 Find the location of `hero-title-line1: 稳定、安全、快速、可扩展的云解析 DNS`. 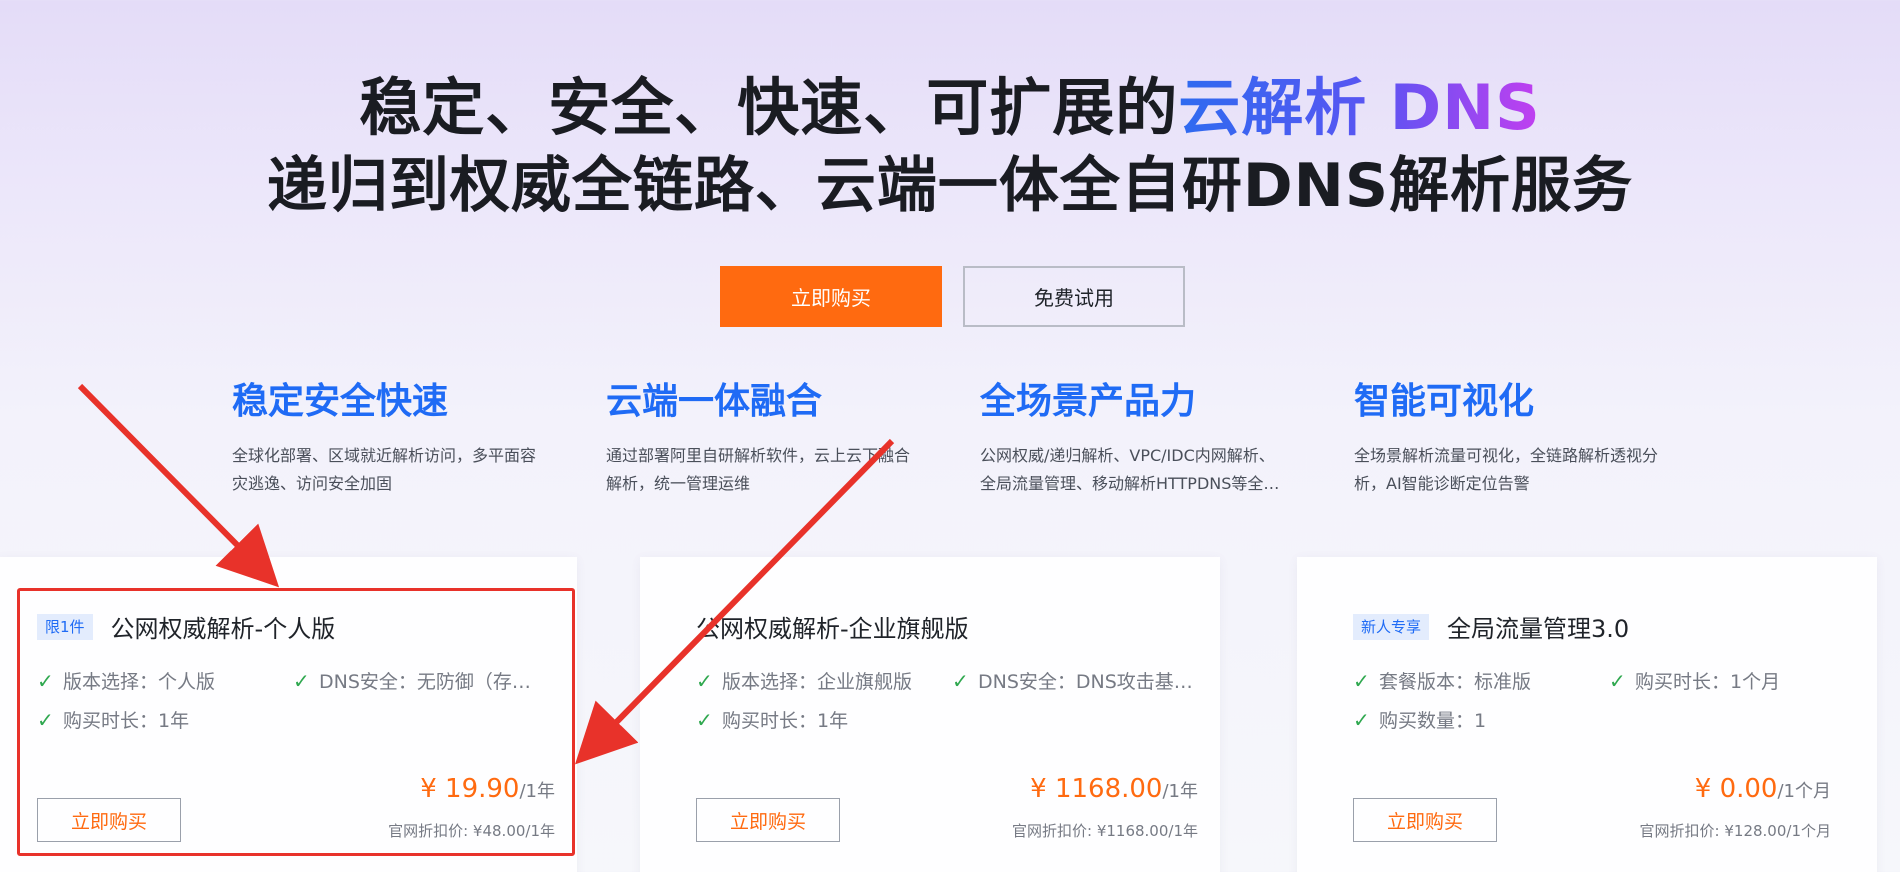

hero-title-line1: 稳定、安全、快速、可扩展的云解析 DNS is located at coordinates (950, 108).